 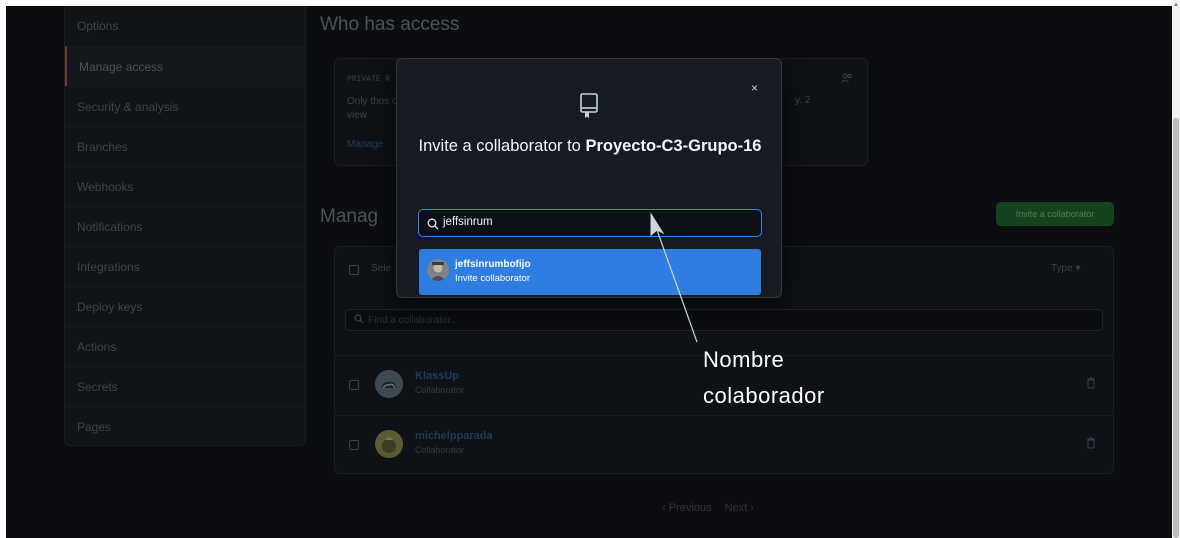 I want to click on who-has-access-title: Who has access, so click(x=390, y=24).